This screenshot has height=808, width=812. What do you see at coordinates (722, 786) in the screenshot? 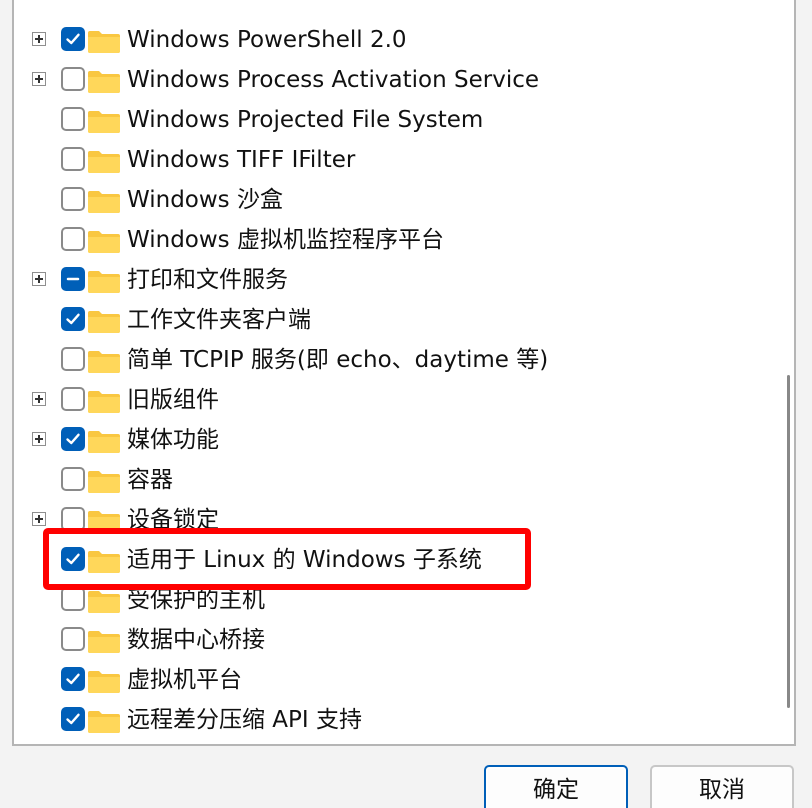
I see `cancel-button: 取消` at bounding box center [722, 786].